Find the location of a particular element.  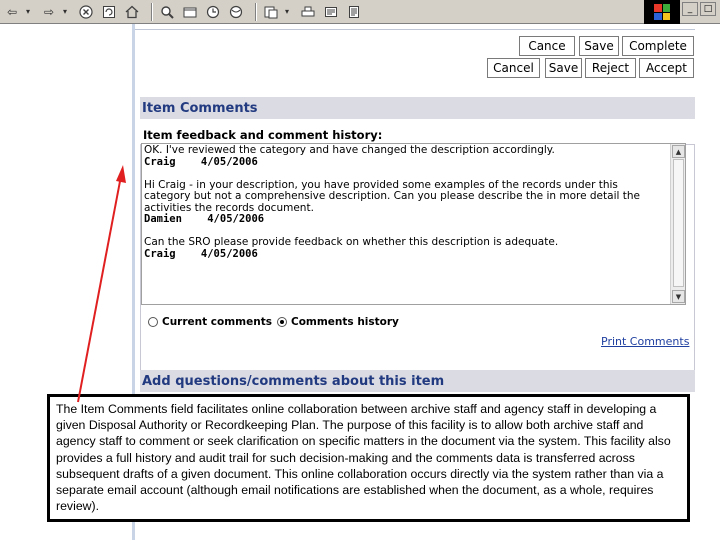

save-button-top: Save is located at coordinates (599, 46).